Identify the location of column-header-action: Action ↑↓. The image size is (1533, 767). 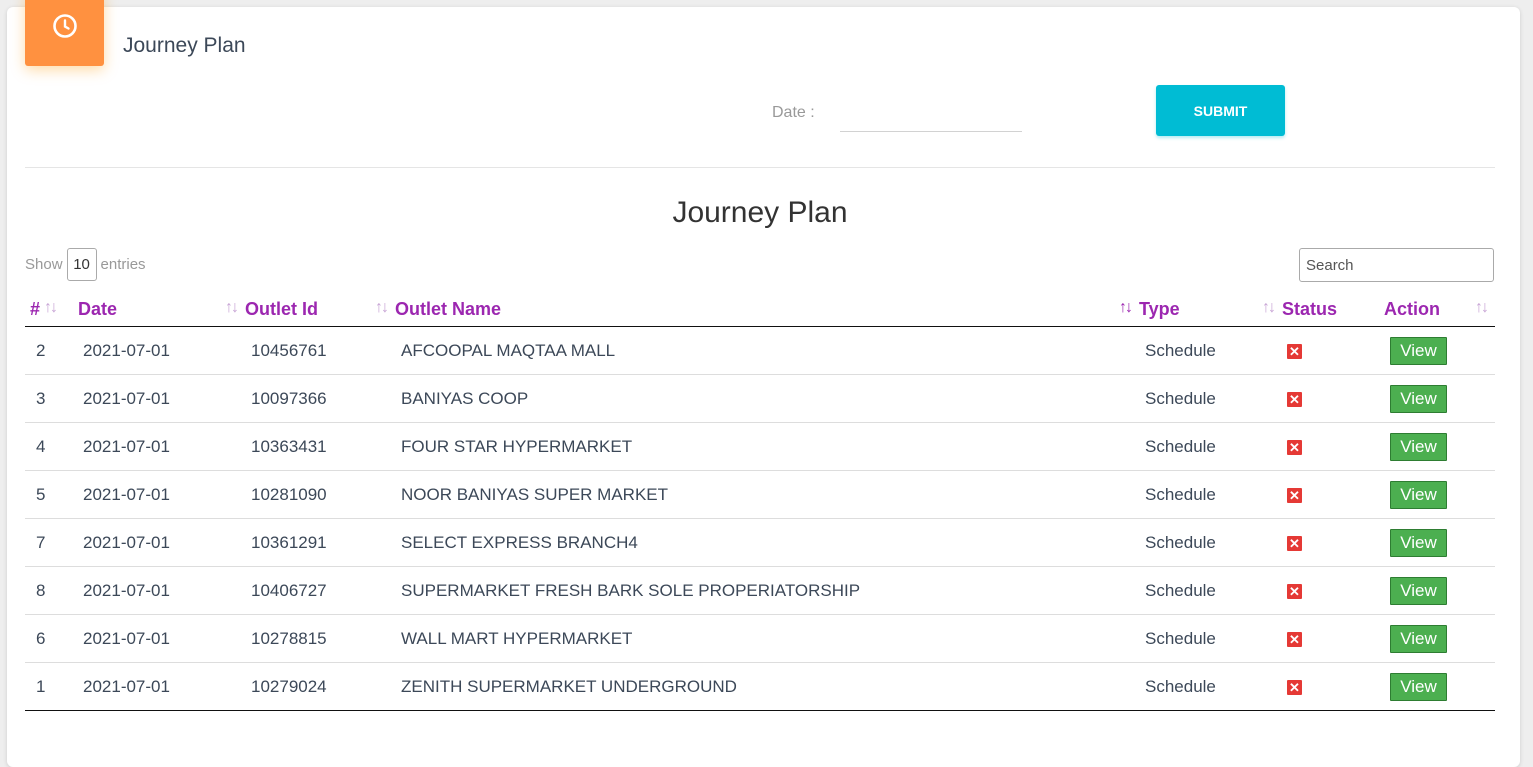
(1439, 310).